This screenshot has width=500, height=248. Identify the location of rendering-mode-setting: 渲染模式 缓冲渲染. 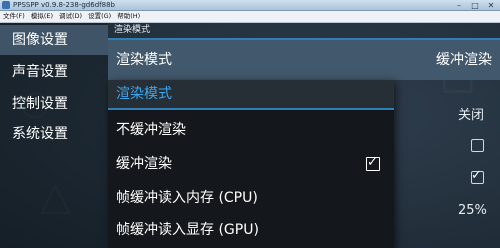
(304, 60).